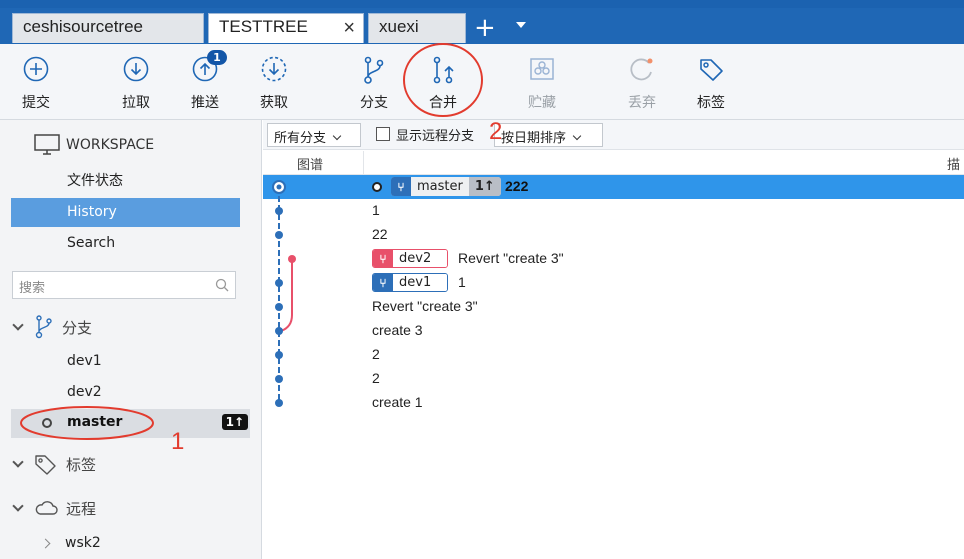  Describe the element at coordinates (443, 80) in the screenshot. I see `annotation-circle-merge` at that location.